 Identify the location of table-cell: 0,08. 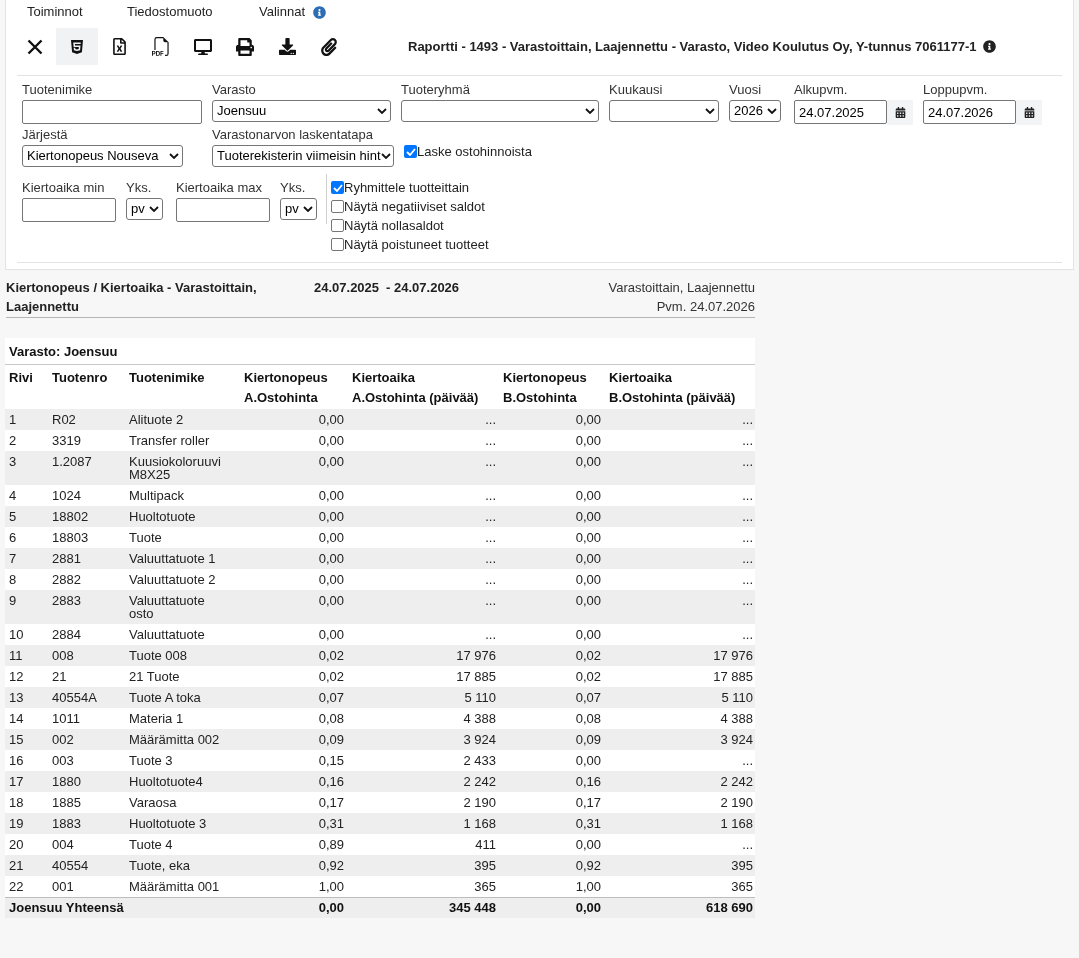
(552, 718).